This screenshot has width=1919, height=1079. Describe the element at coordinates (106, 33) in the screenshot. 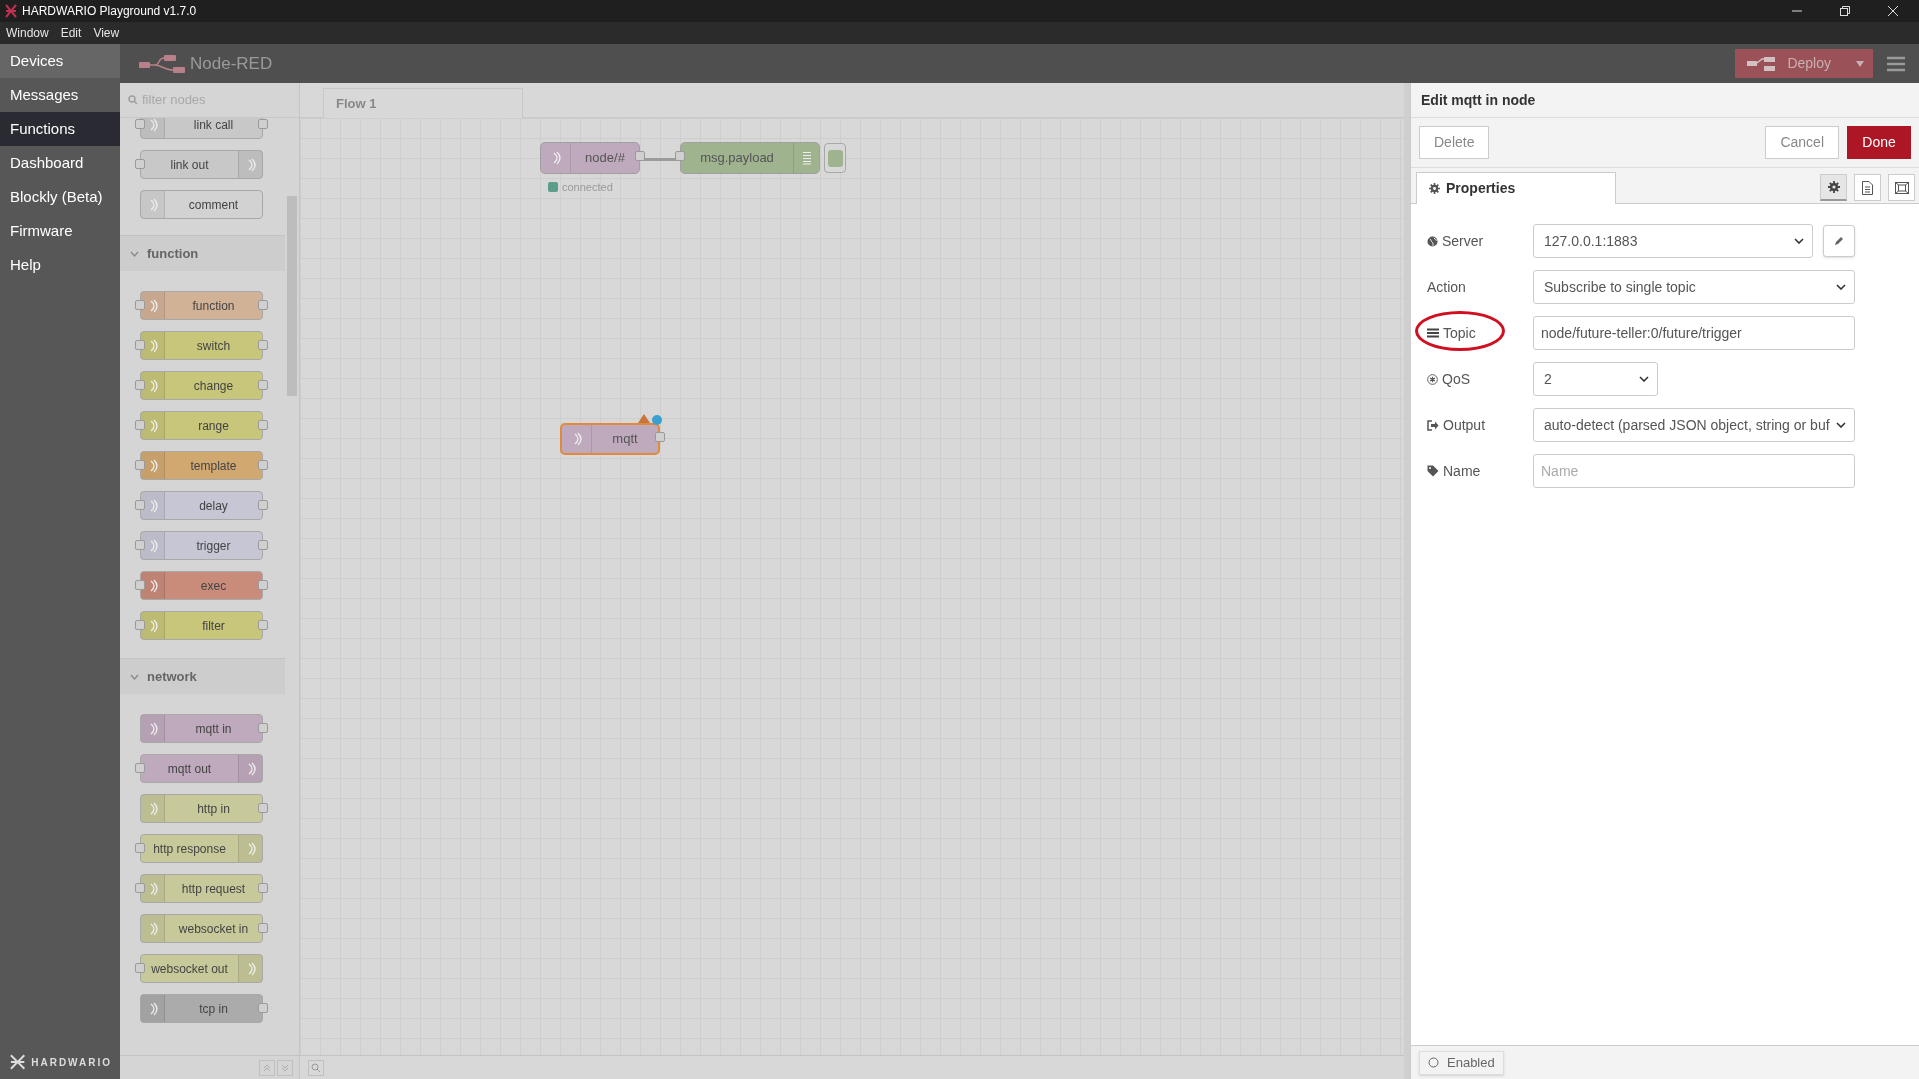

I see `menu-item: View` at that location.